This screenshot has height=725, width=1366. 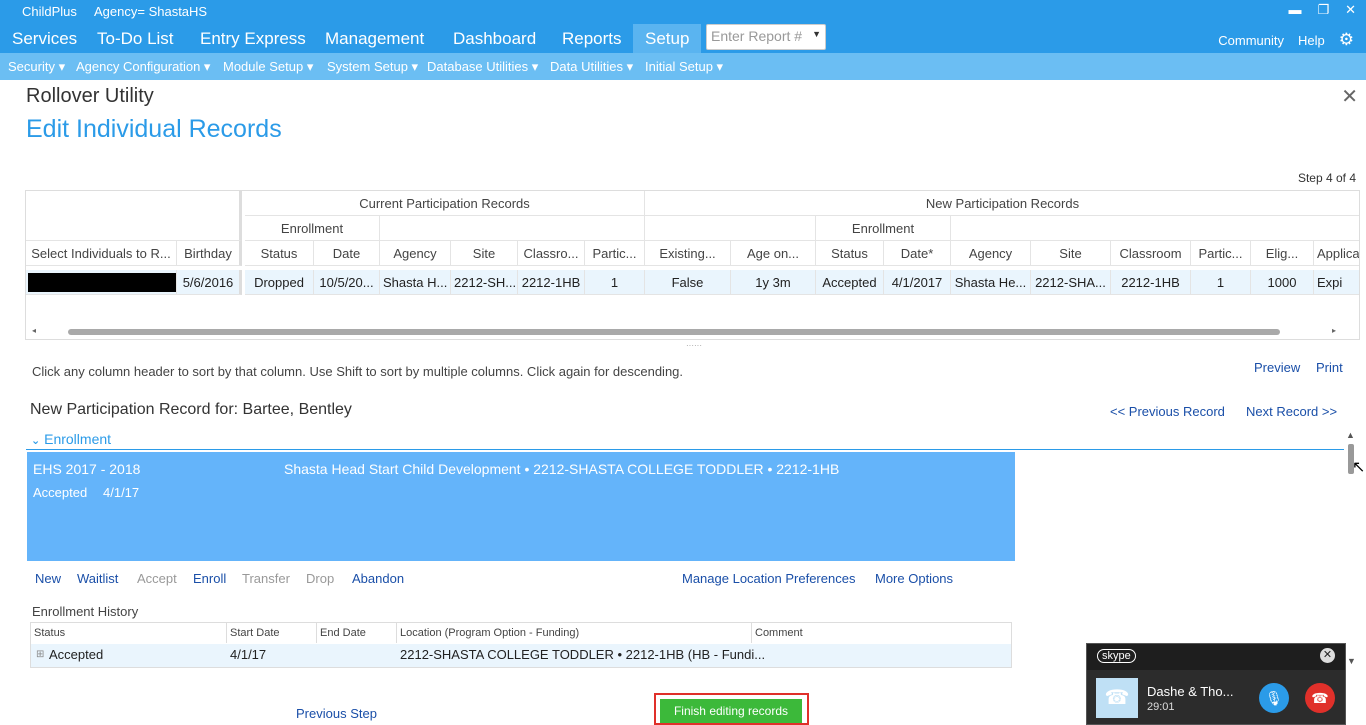 What do you see at coordinates (101, 282) in the screenshot?
I see `row-name-cell` at bounding box center [101, 282].